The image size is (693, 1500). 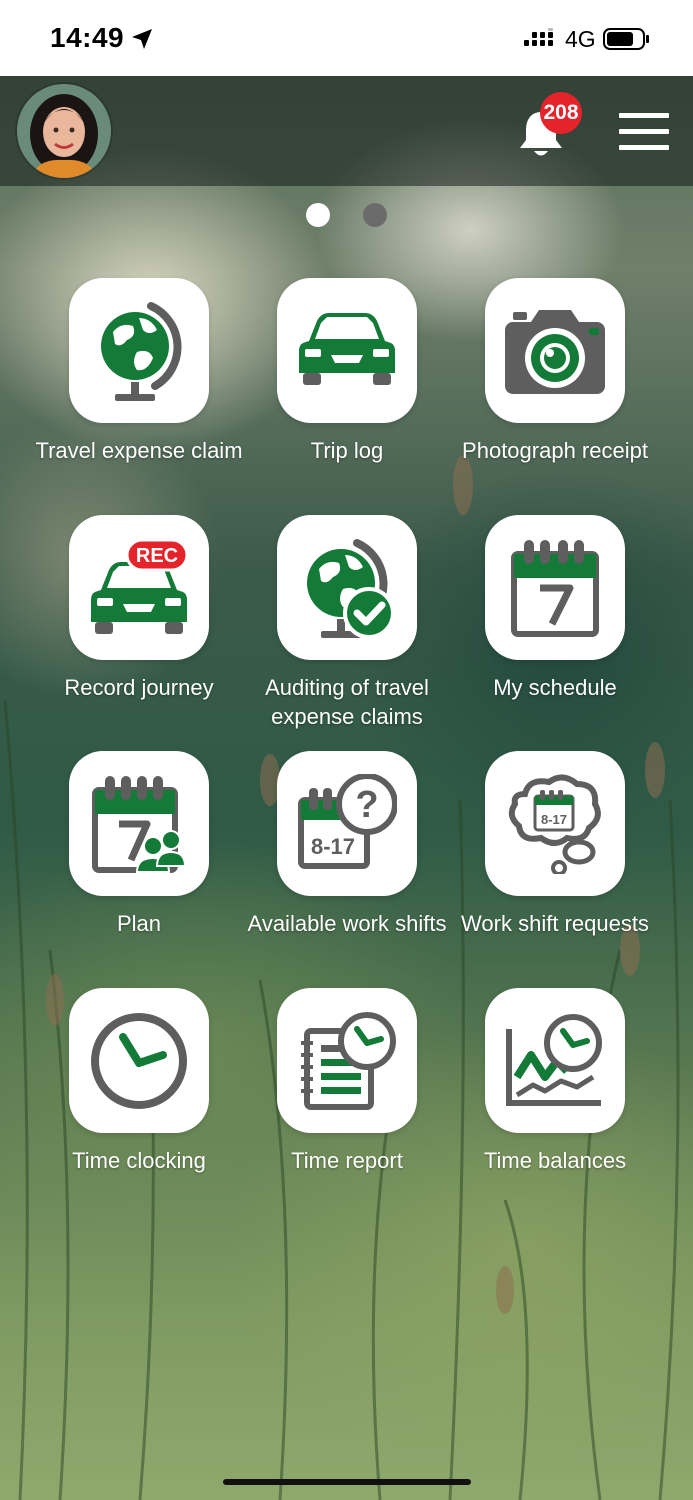 I want to click on tile-label: Time balances, so click(x=555, y=1160).